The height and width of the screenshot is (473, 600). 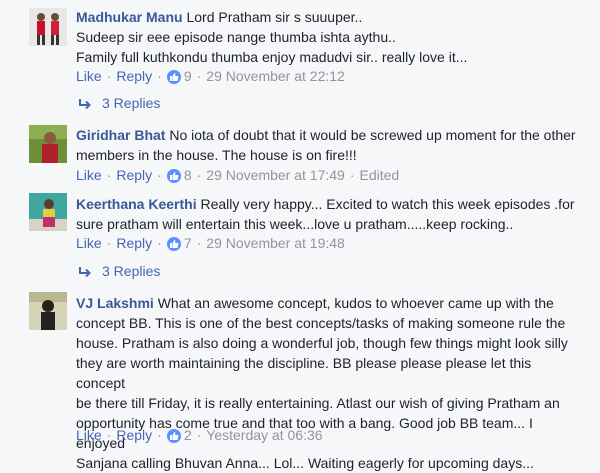 I want to click on comment-text-line: Lord Pratham sir s suuuper.., so click(x=274, y=17).